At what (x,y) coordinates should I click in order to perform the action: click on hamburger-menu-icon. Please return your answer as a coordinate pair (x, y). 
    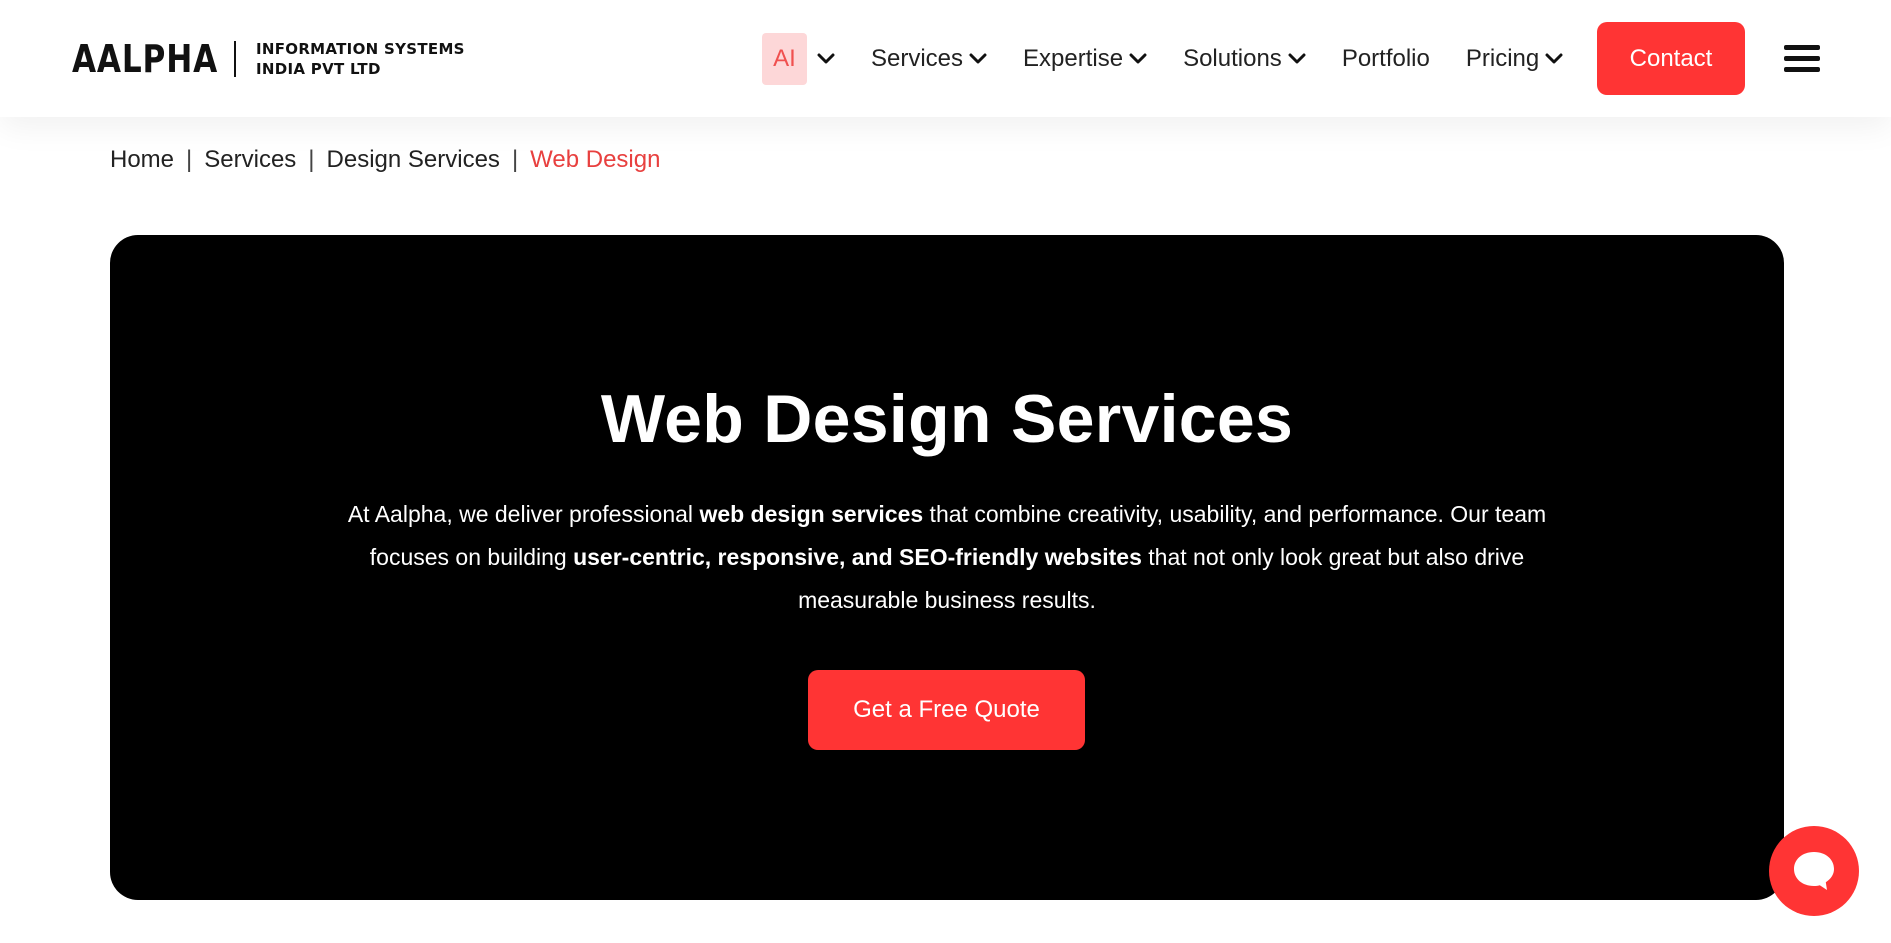
    Looking at the image, I should click on (1802, 59).